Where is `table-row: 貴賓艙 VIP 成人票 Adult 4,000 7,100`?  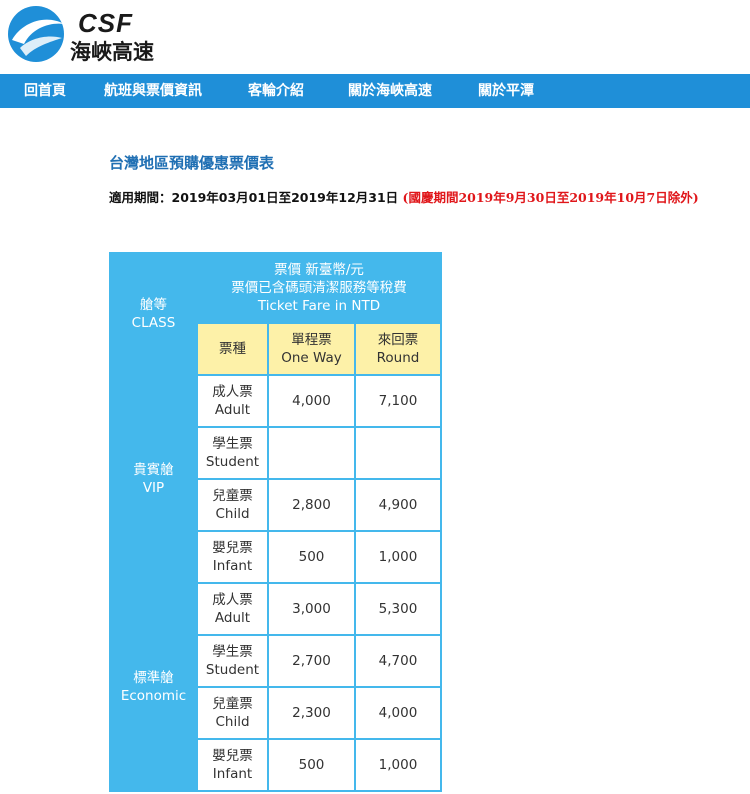
table-row: 貴賓艙 VIP 成人票 Adult 4,000 7,100 is located at coordinates (275, 479).